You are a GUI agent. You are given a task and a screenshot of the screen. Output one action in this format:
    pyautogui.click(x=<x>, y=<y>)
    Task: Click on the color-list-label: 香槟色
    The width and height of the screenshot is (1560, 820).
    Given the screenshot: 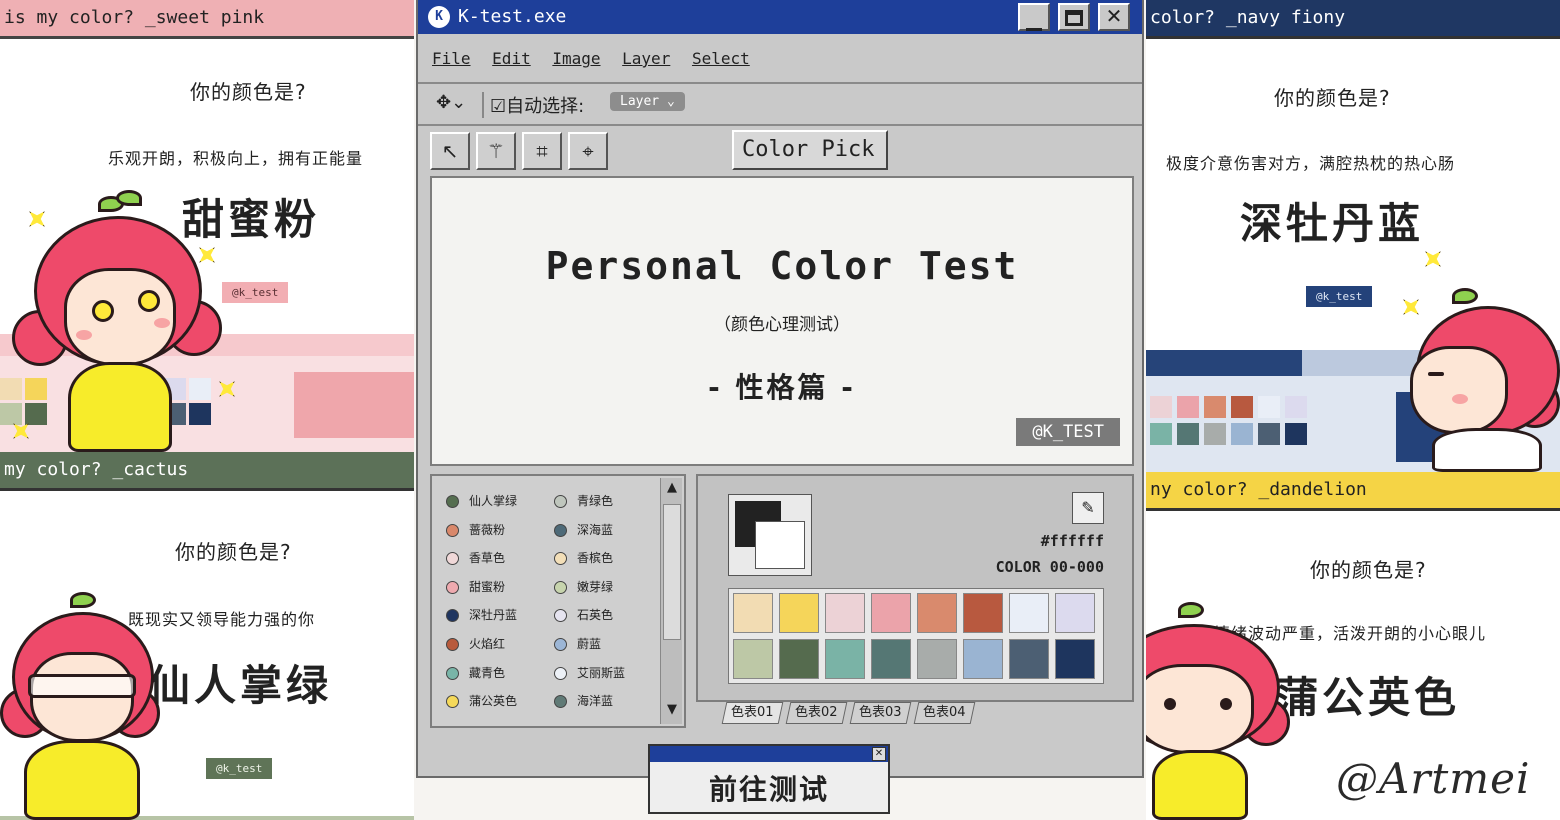 What is the action you would take?
    pyautogui.click(x=595, y=558)
    